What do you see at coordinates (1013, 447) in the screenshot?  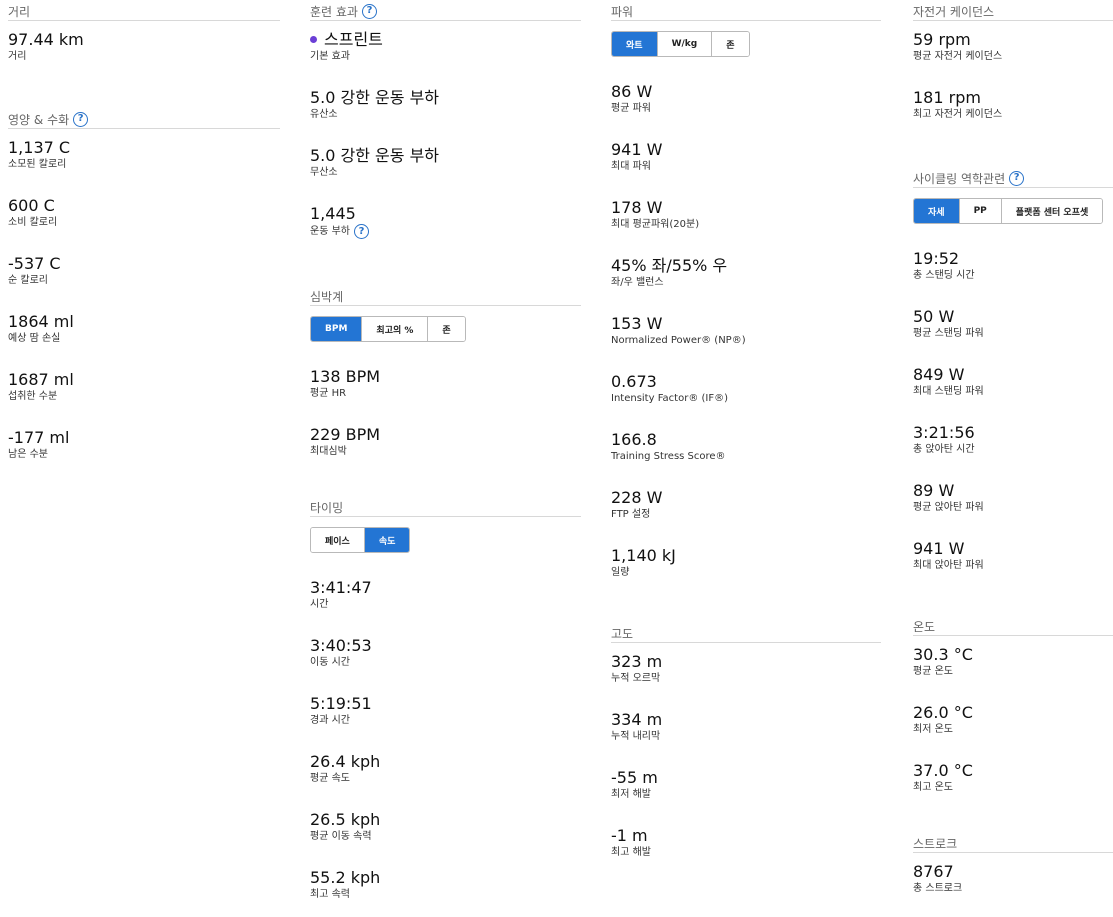 I see `stat-total-seated-time: 3:21:56 총 앉아탄 시간` at bounding box center [1013, 447].